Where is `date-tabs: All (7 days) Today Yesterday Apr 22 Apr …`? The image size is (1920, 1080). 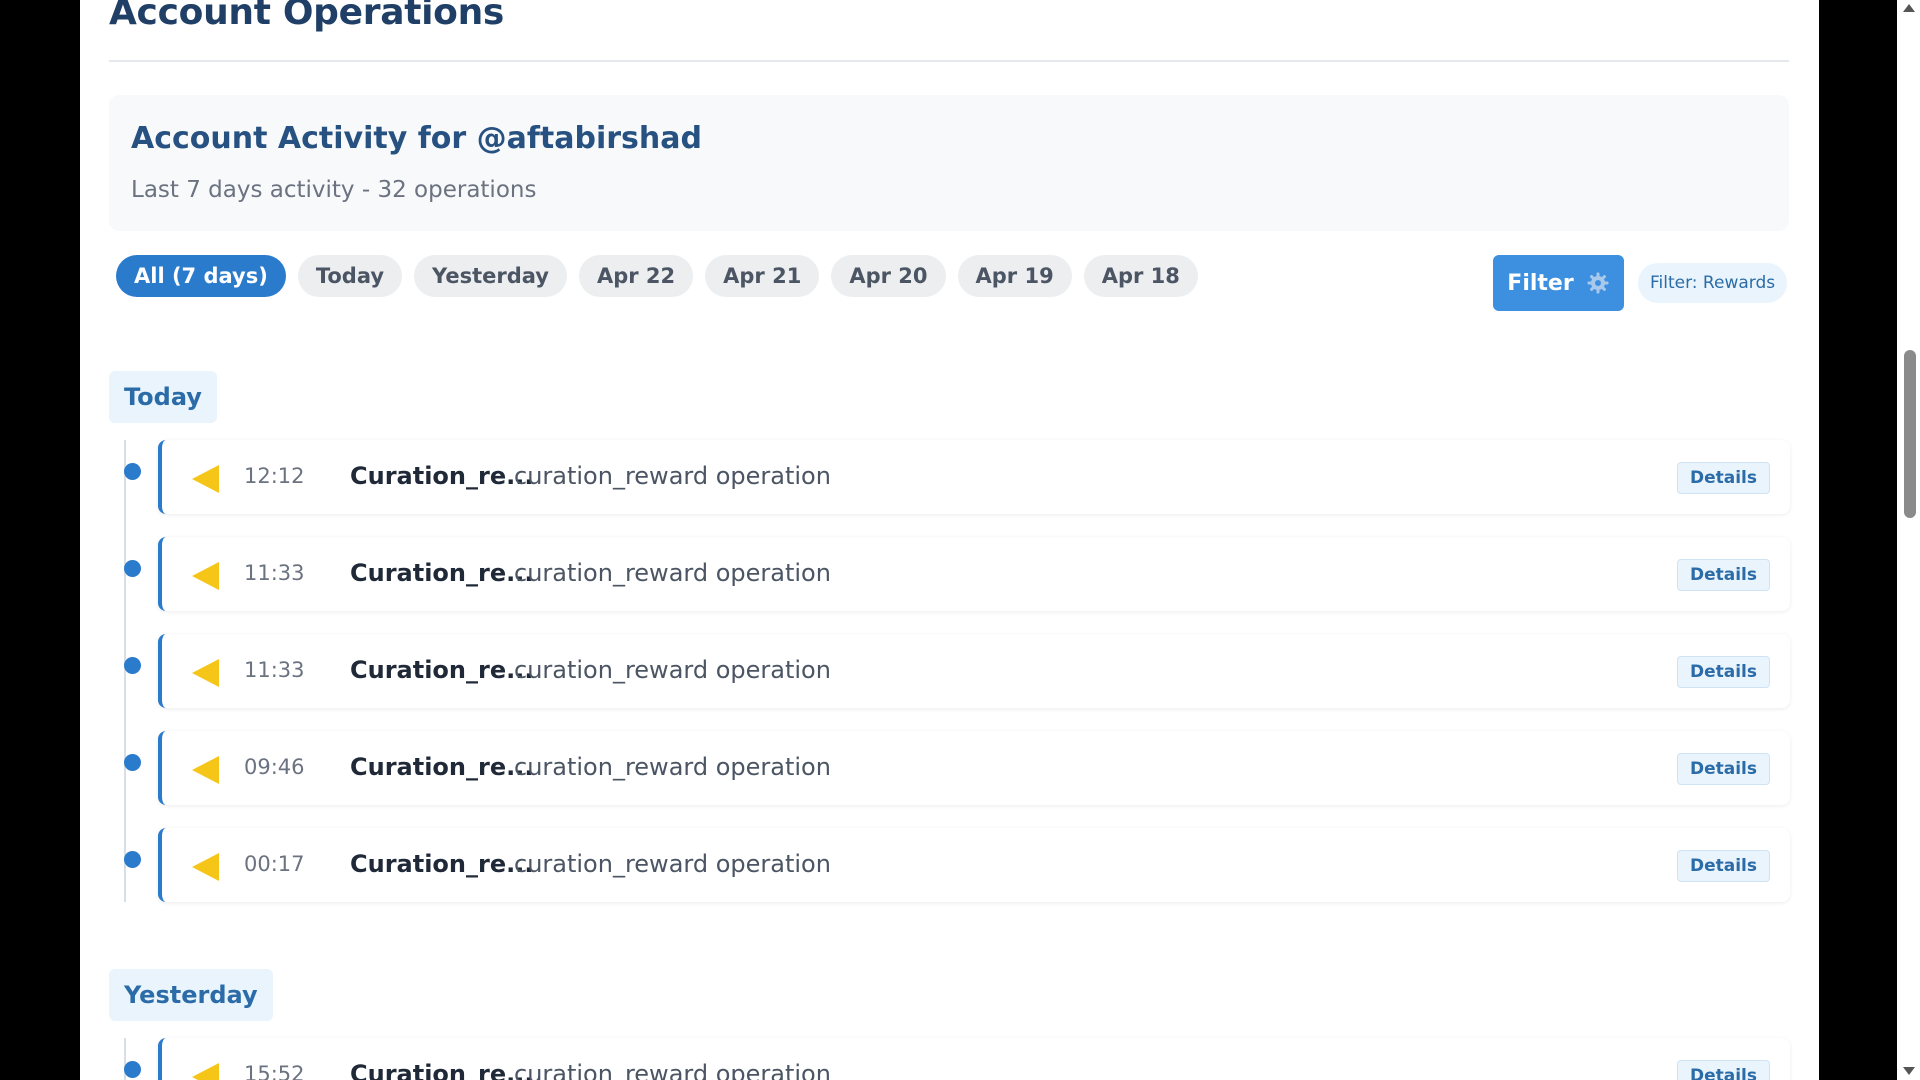
date-tabs: All (7 days) Today Yesterday Apr 22 Apr … is located at coordinates (657, 276).